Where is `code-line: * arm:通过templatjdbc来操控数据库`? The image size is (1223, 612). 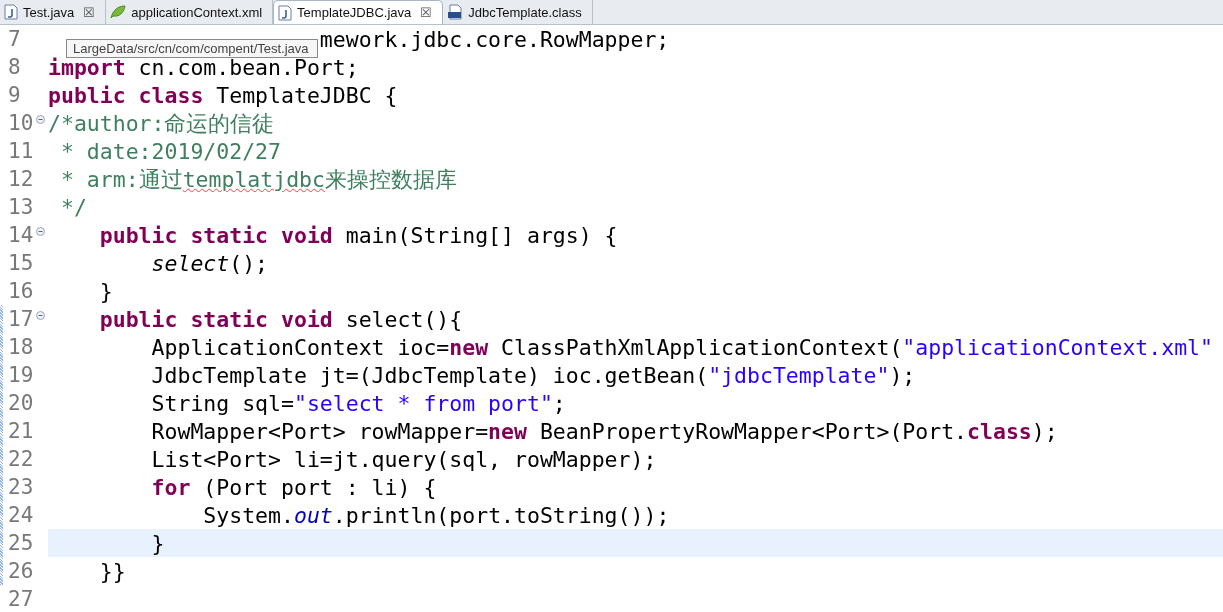
code-line: * arm:通过templatjdbc来操控数据库 is located at coordinates (258, 179).